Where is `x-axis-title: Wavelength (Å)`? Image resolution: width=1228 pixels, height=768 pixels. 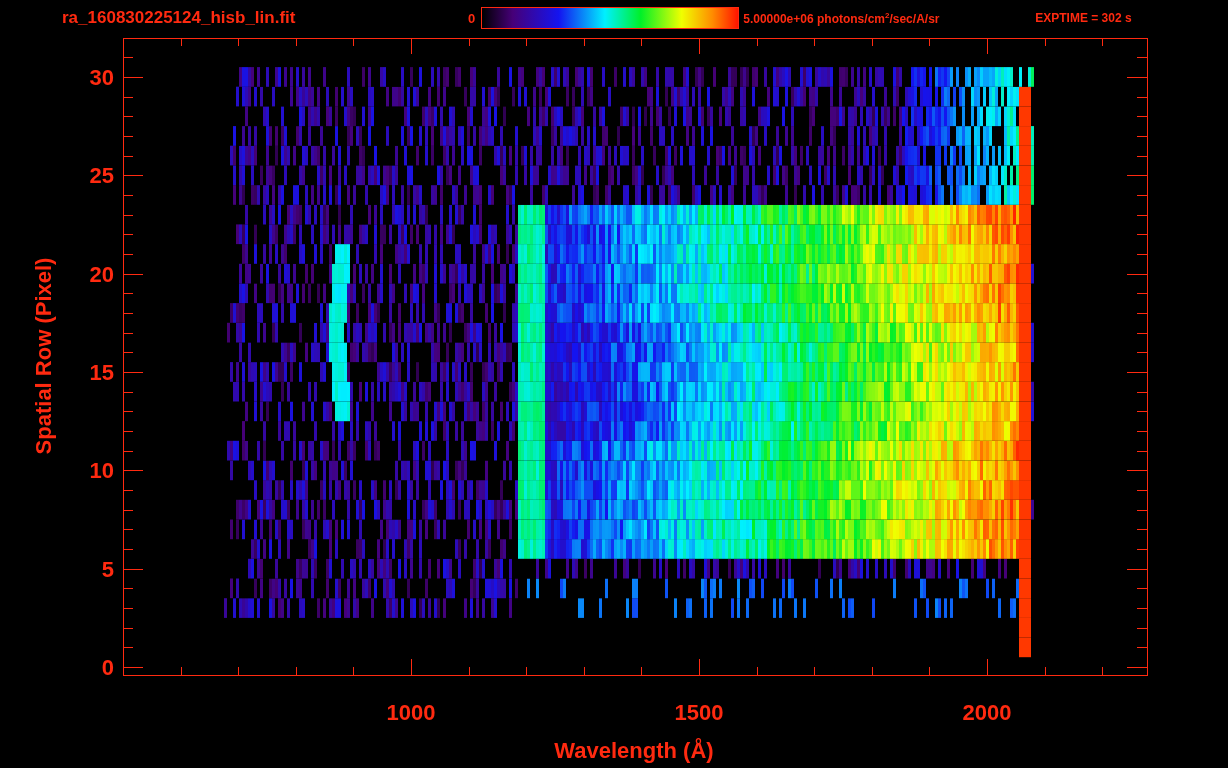
x-axis-title: Wavelength (Å) is located at coordinates (634, 750).